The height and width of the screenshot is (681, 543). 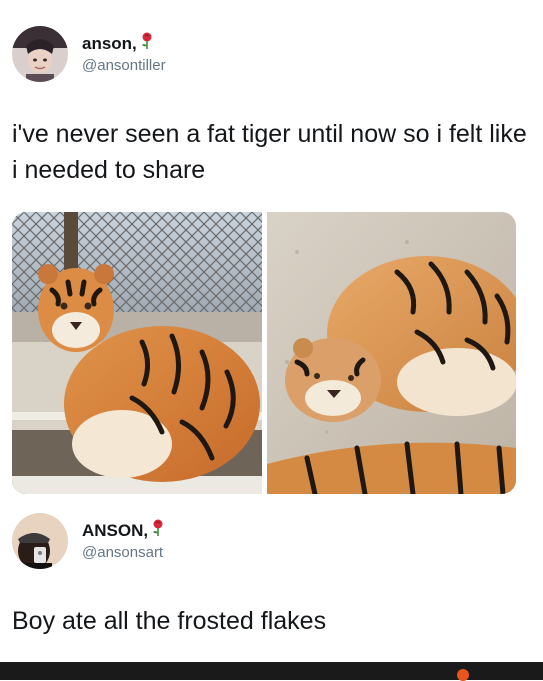 I want to click on display-name: anson,, so click(x=124, y=43).